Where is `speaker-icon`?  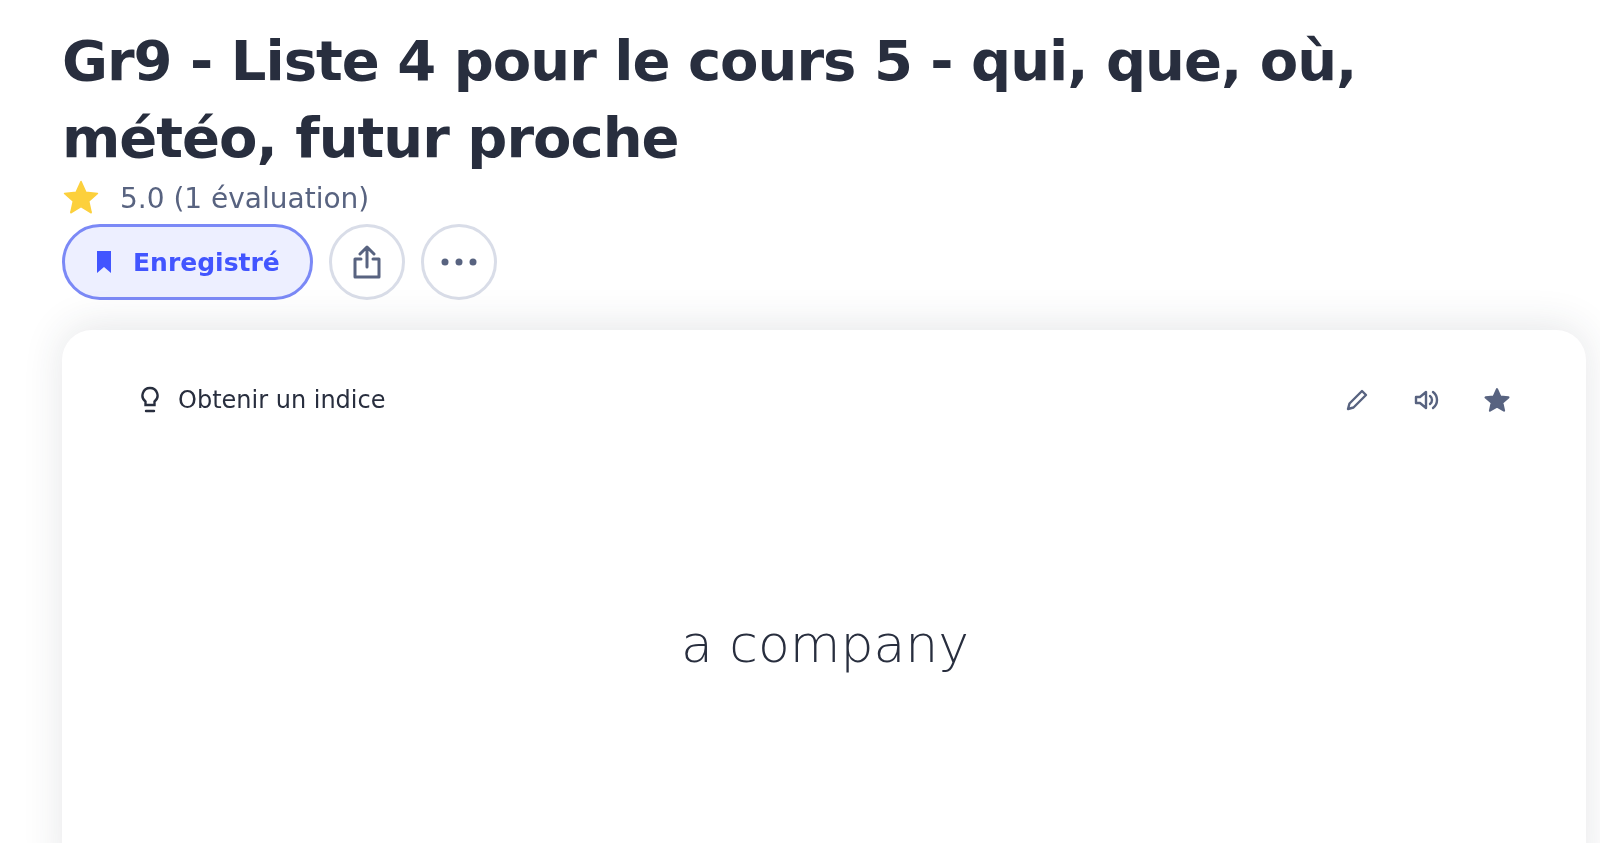
speaker-icon is located at coordinates (1427, 400).